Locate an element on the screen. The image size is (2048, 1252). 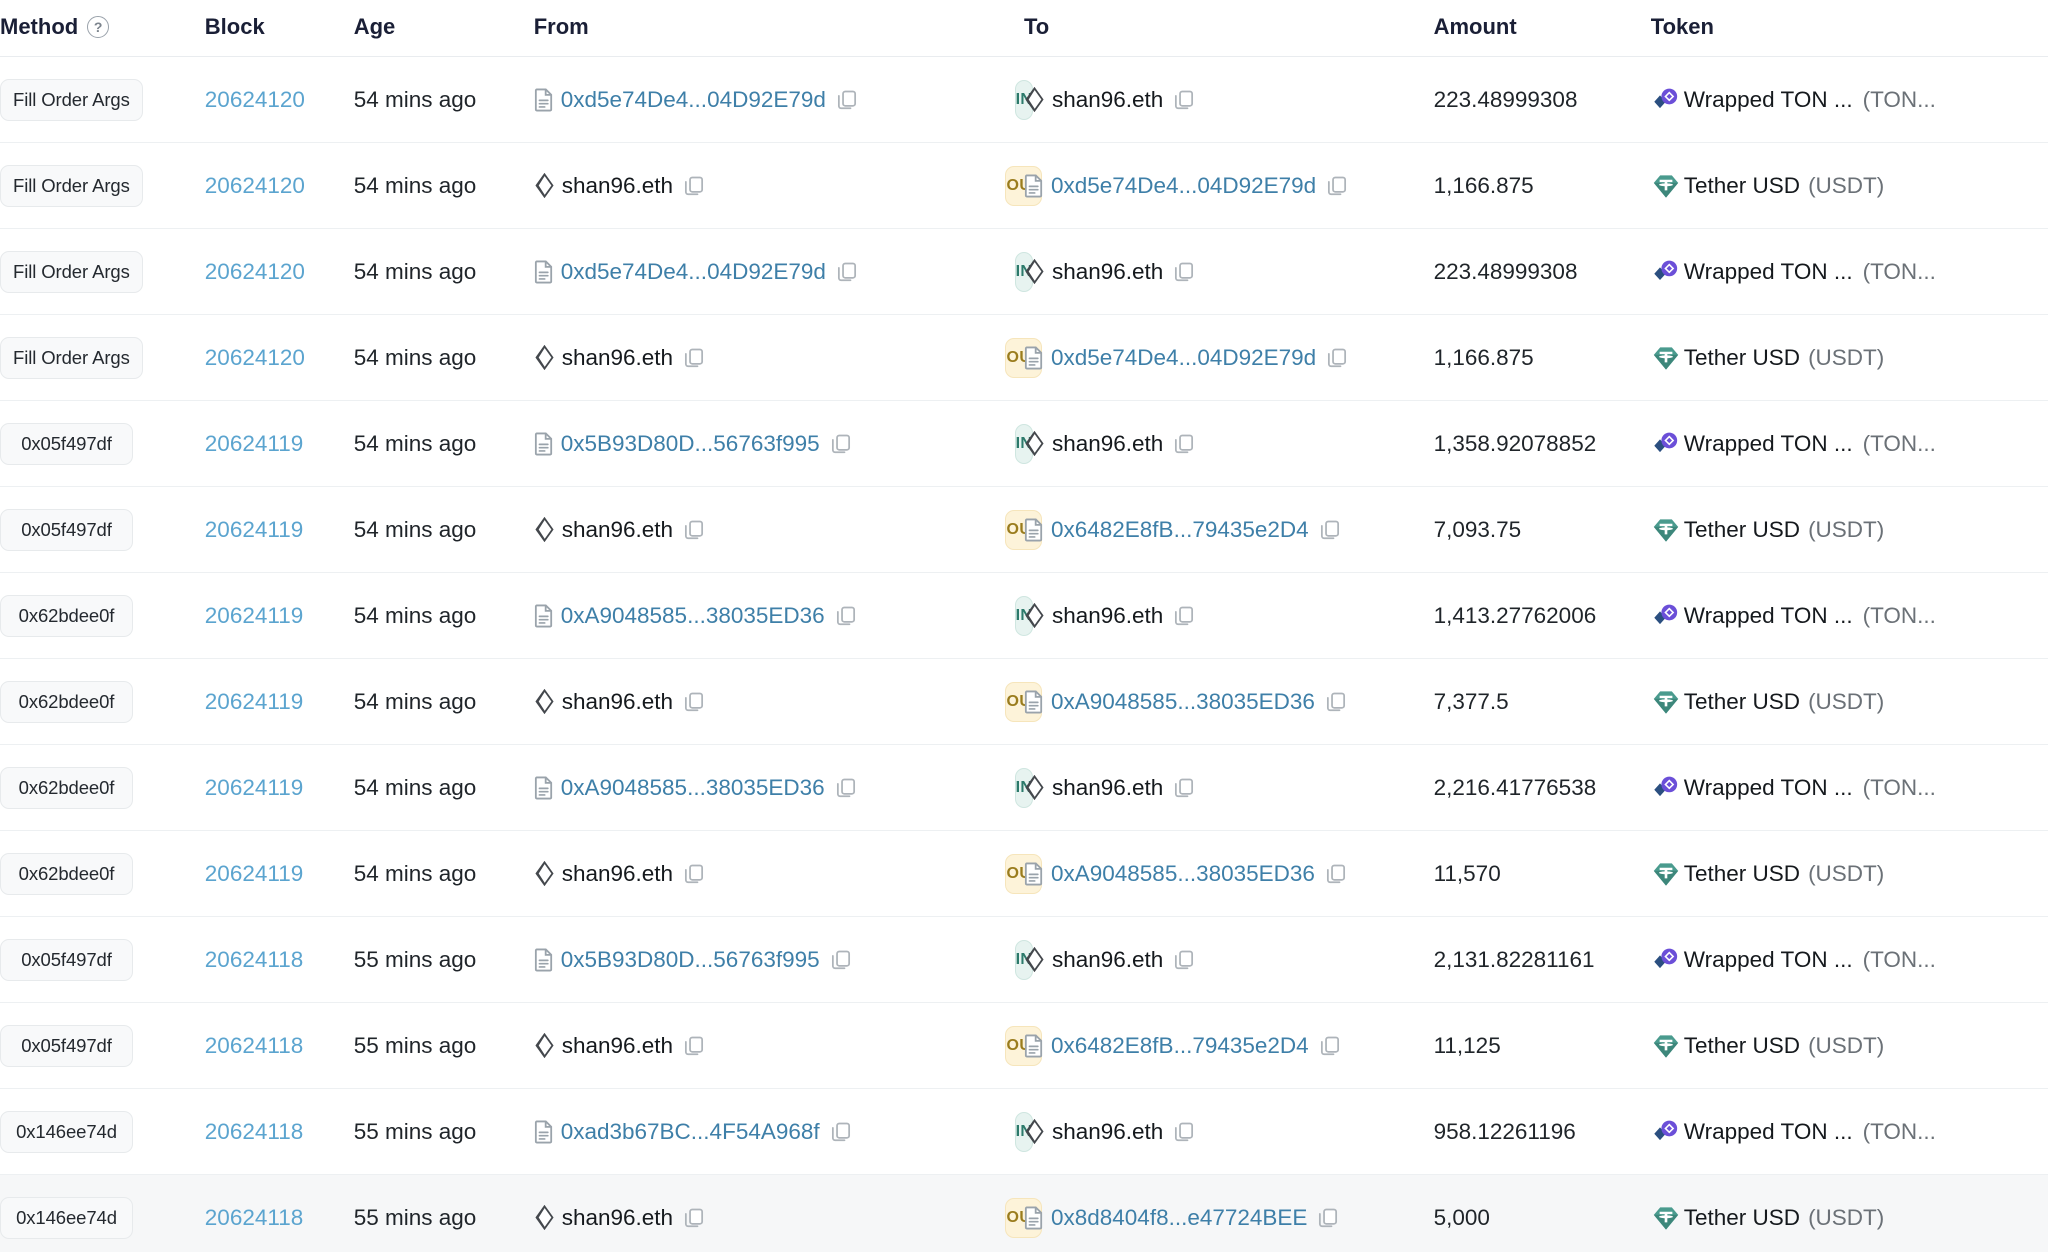
to-address-link: 0x8d8404f8...e47724BEE is located at coordinates (1179, 1218).